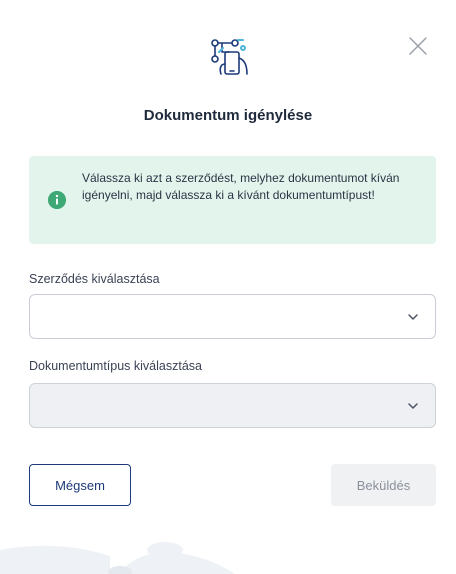 This screenshot has height=574, width=456. I want to click on close-icon, so click(418, 46).